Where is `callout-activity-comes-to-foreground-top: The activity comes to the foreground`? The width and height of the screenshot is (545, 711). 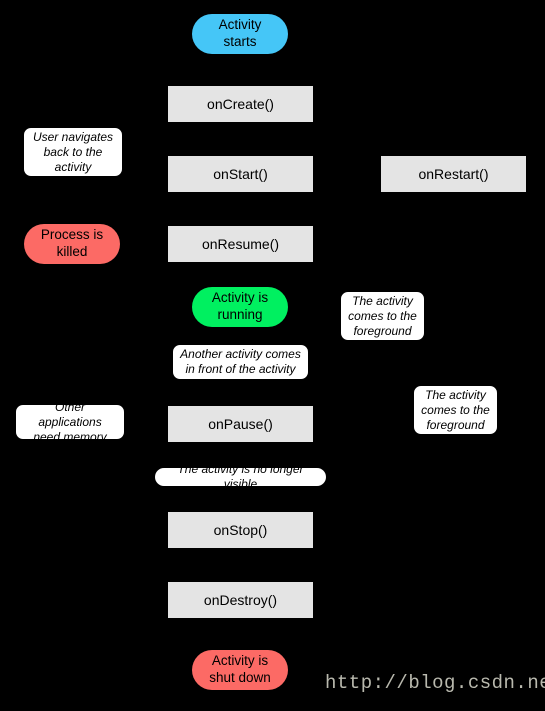 callout-activity-comes-to-foreground-top: The activity comes to the foreground is located at coordinates (382, 316).